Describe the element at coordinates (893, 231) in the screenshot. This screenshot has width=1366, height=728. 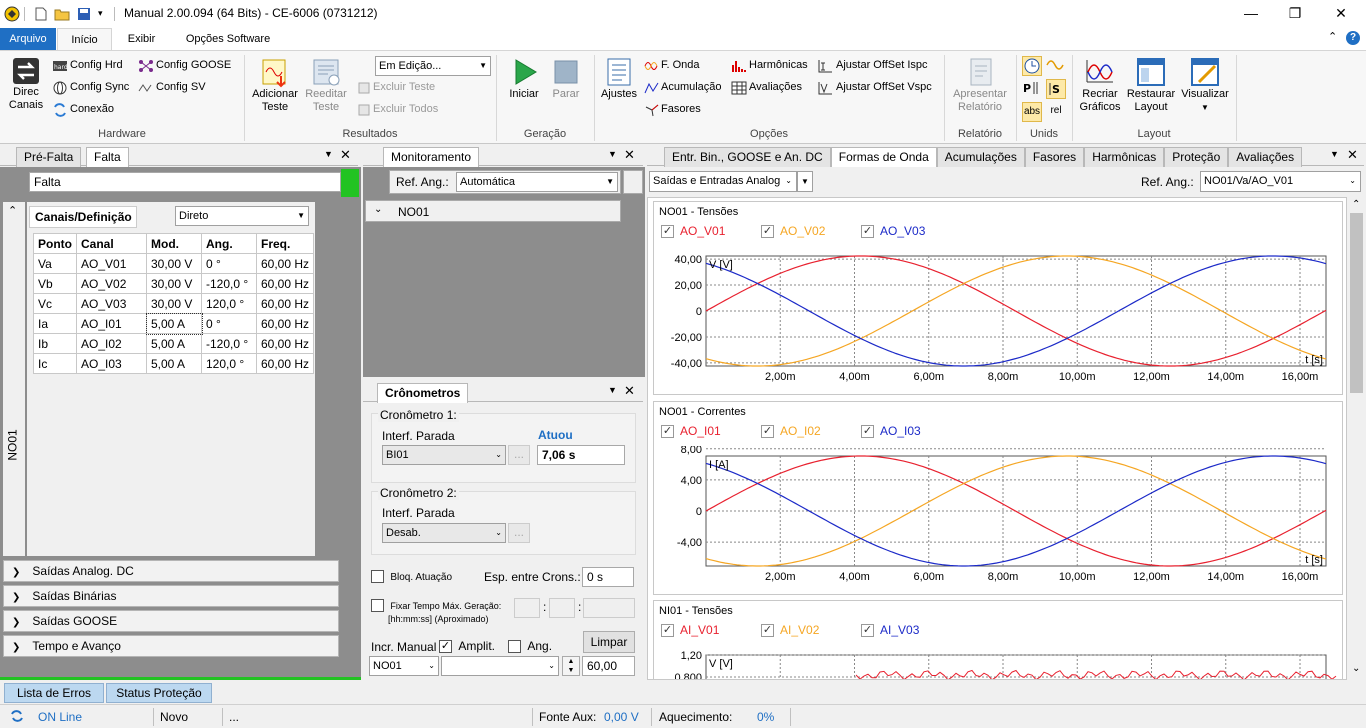
I see `legend-ao-v03: ✓ AO_V03` at that location.